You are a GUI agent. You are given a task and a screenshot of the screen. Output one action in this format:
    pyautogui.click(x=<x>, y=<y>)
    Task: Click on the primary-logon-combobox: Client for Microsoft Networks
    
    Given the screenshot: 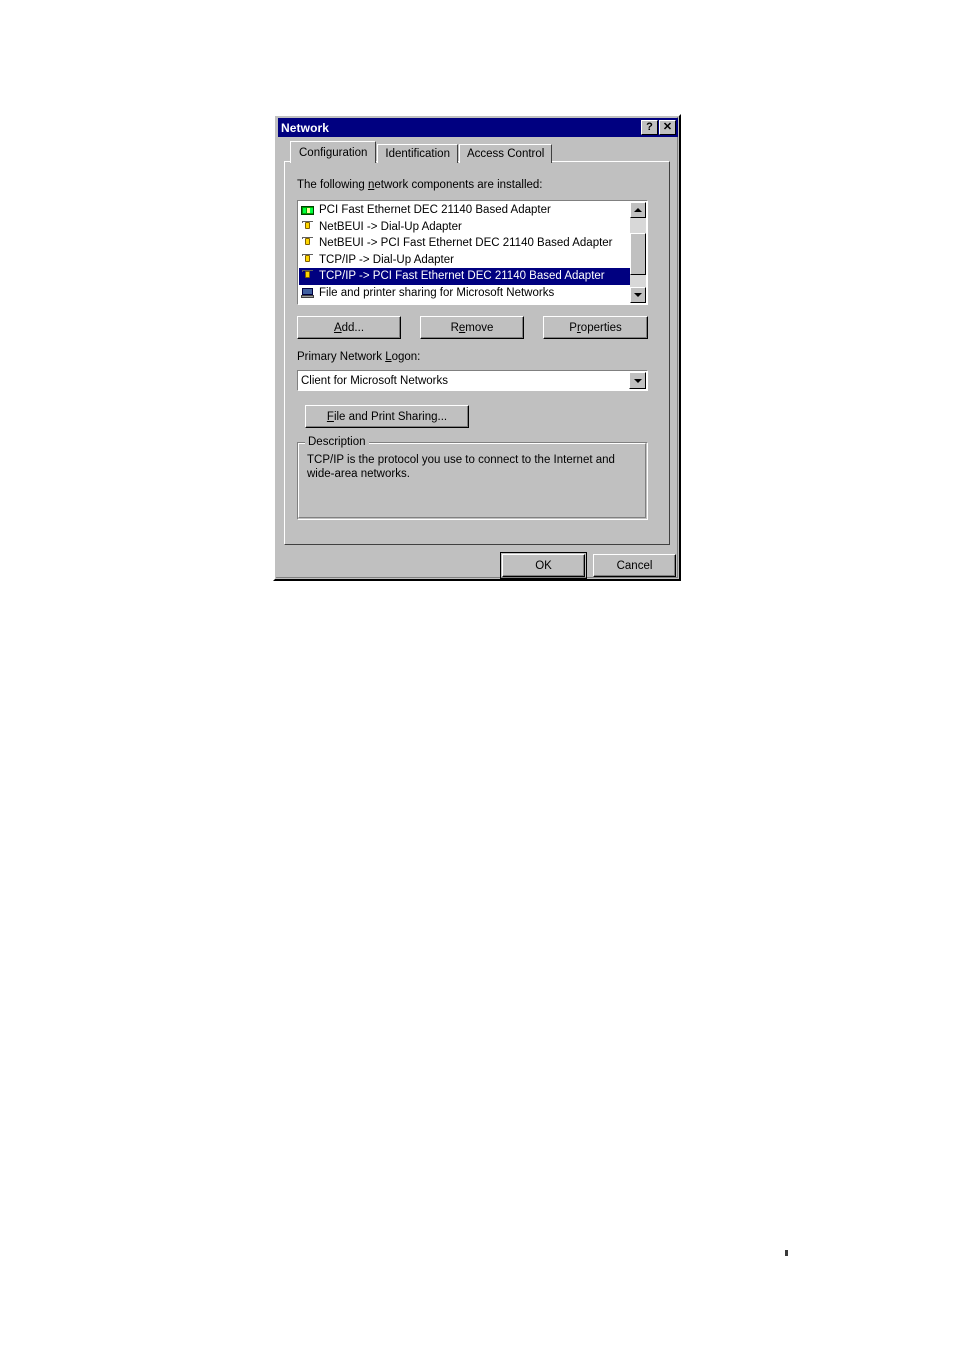 What is the action you would take?
    pyautogui.click(x=472, y=380)
    